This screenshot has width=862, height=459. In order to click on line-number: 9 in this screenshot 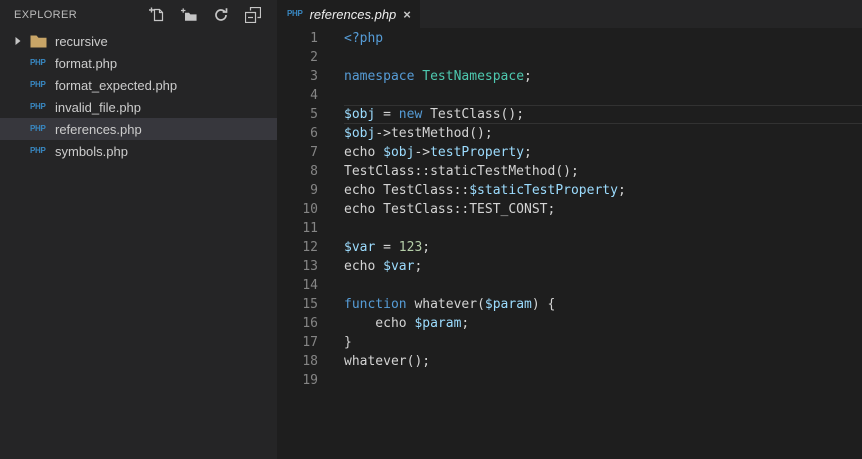, I will do `click(314, 190)`.